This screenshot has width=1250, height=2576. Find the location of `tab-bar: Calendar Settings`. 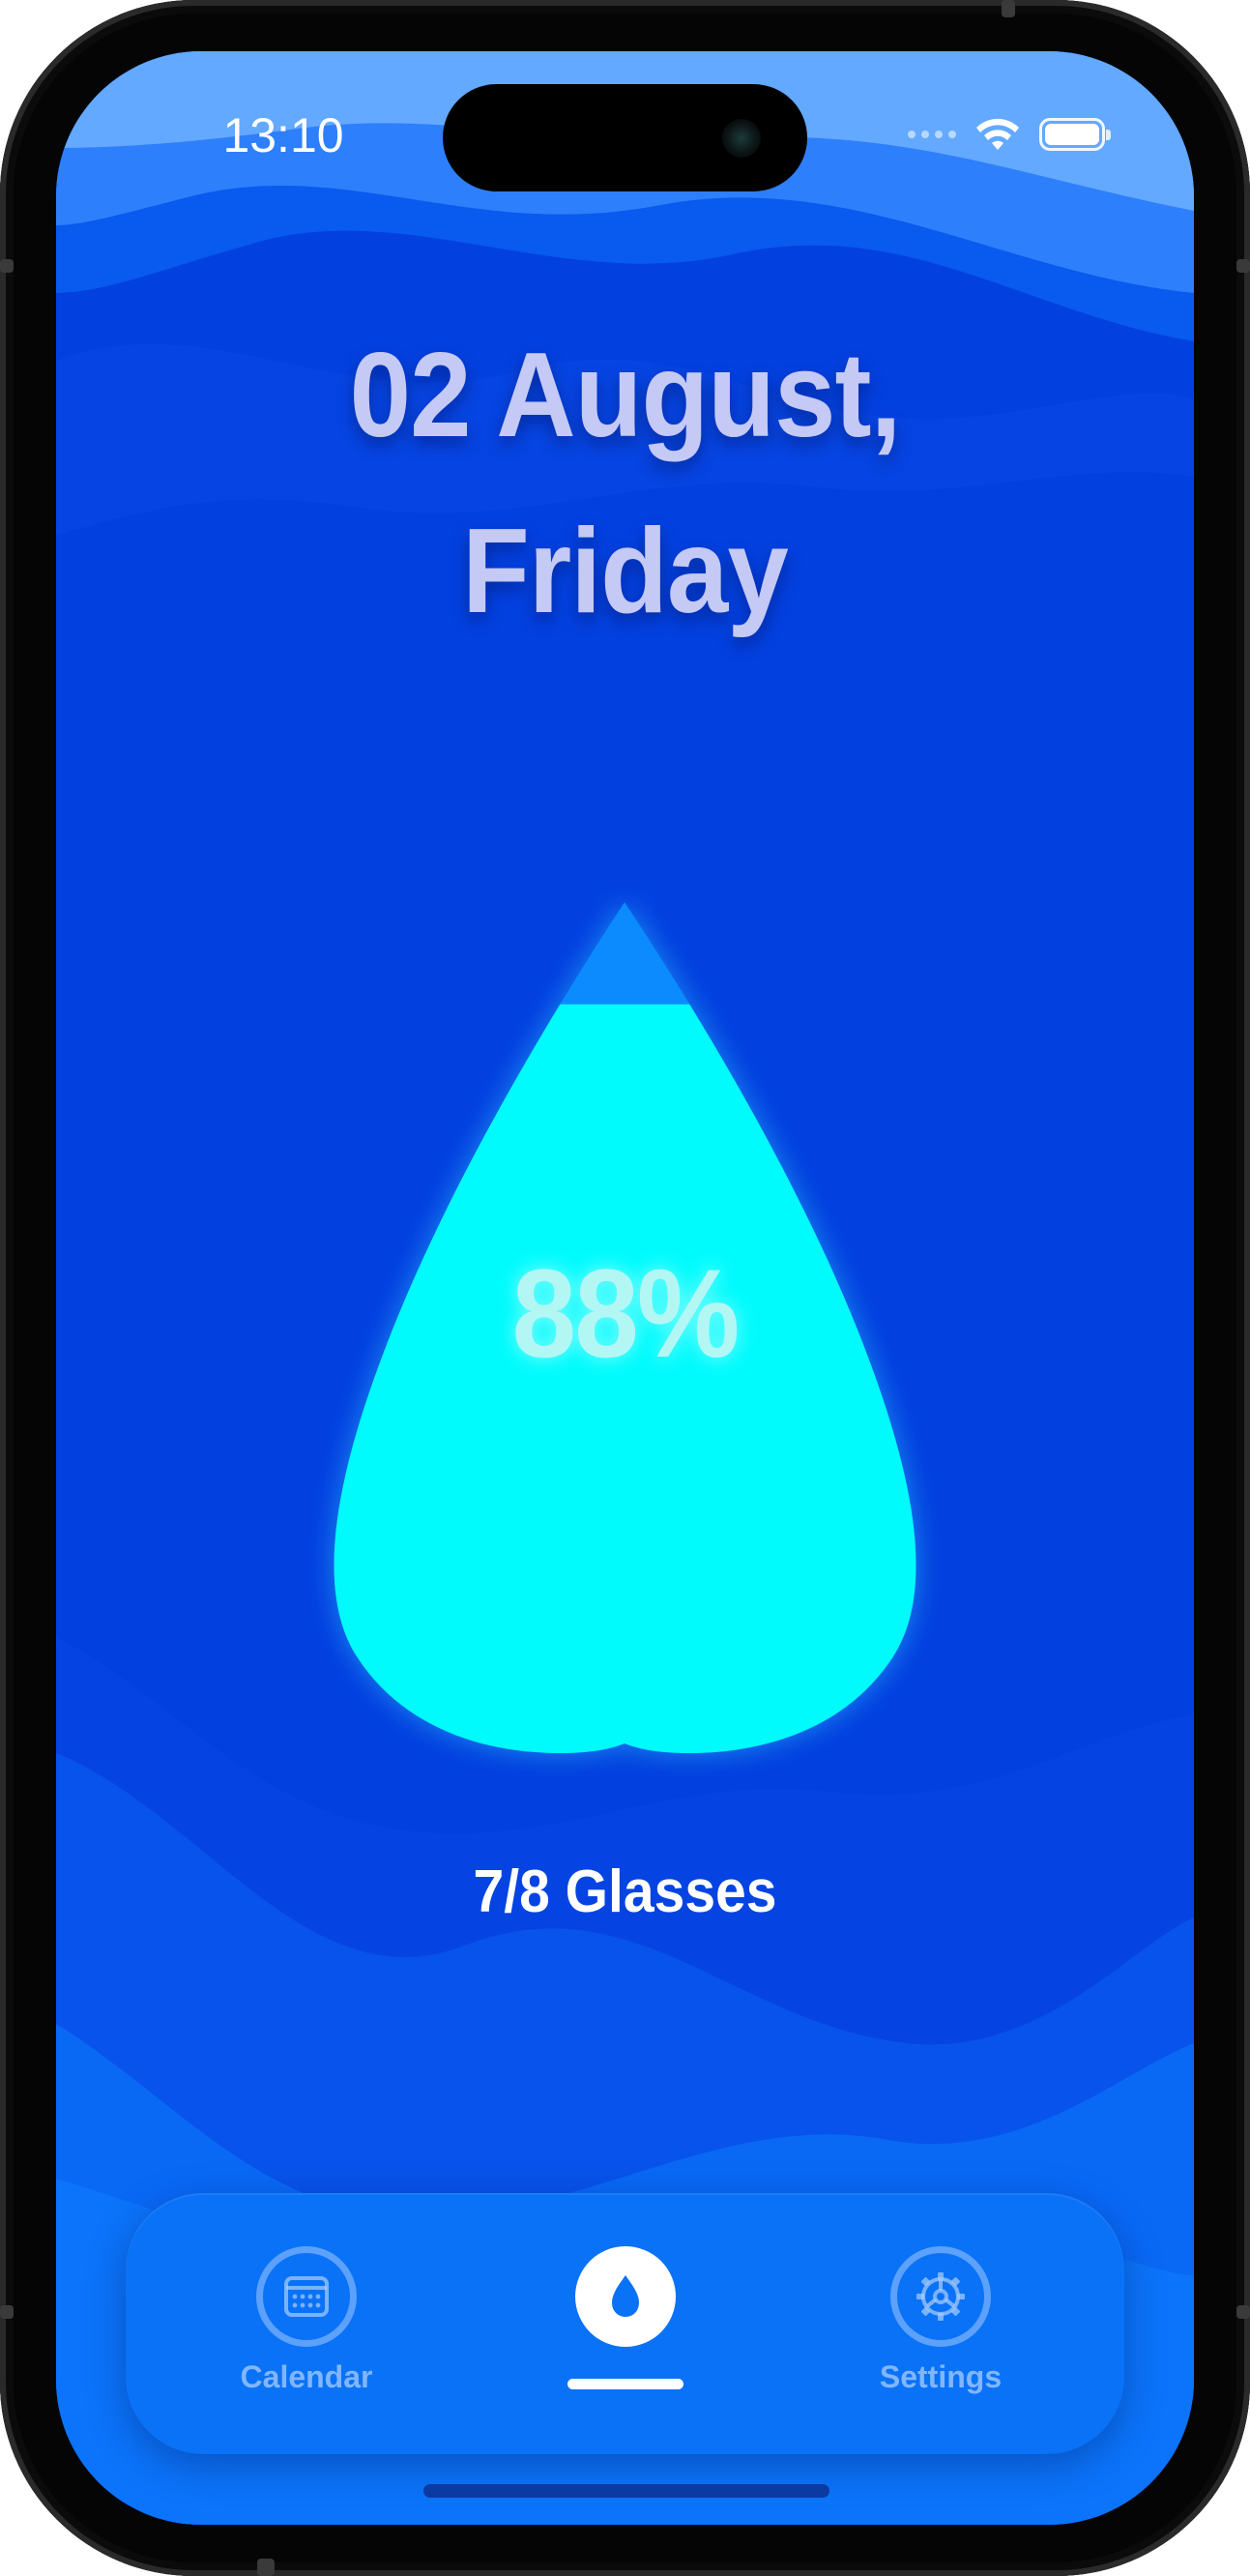

tab-bar: Calendar Settings is located at coordinates (625, 2323).